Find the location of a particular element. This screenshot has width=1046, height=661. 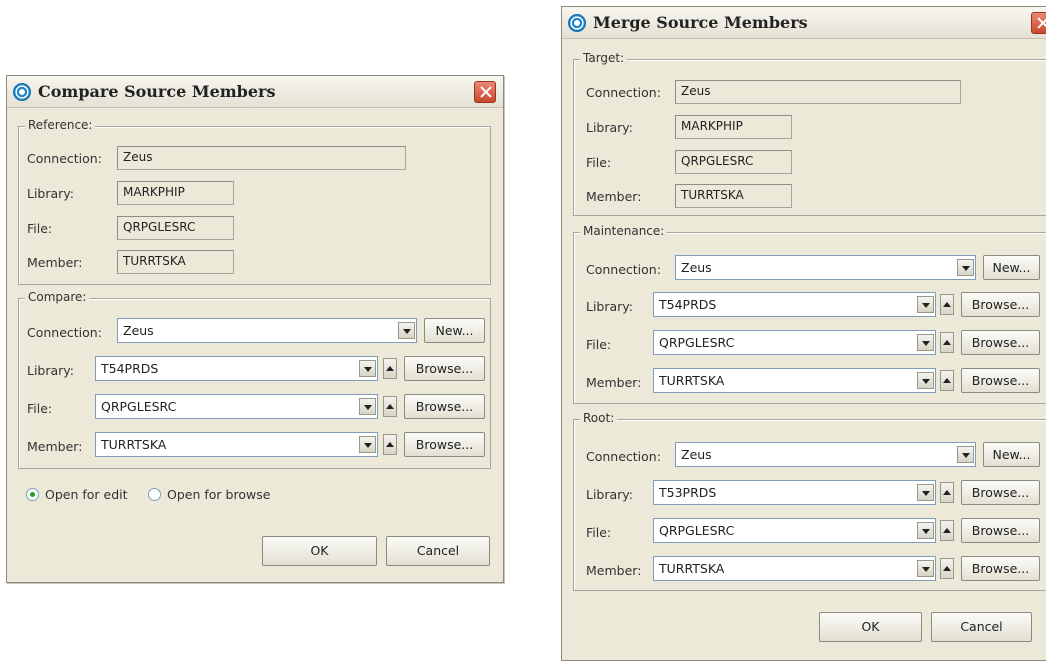

root-member-combo: TURRTSKA is located at coordinates (794, 568).